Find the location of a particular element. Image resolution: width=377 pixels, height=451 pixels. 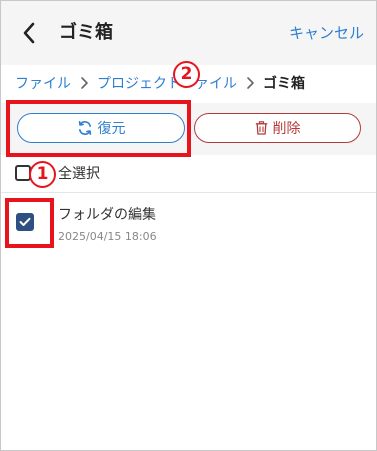

page-title: ゴミ箱 is located at coordinates (86, 32).